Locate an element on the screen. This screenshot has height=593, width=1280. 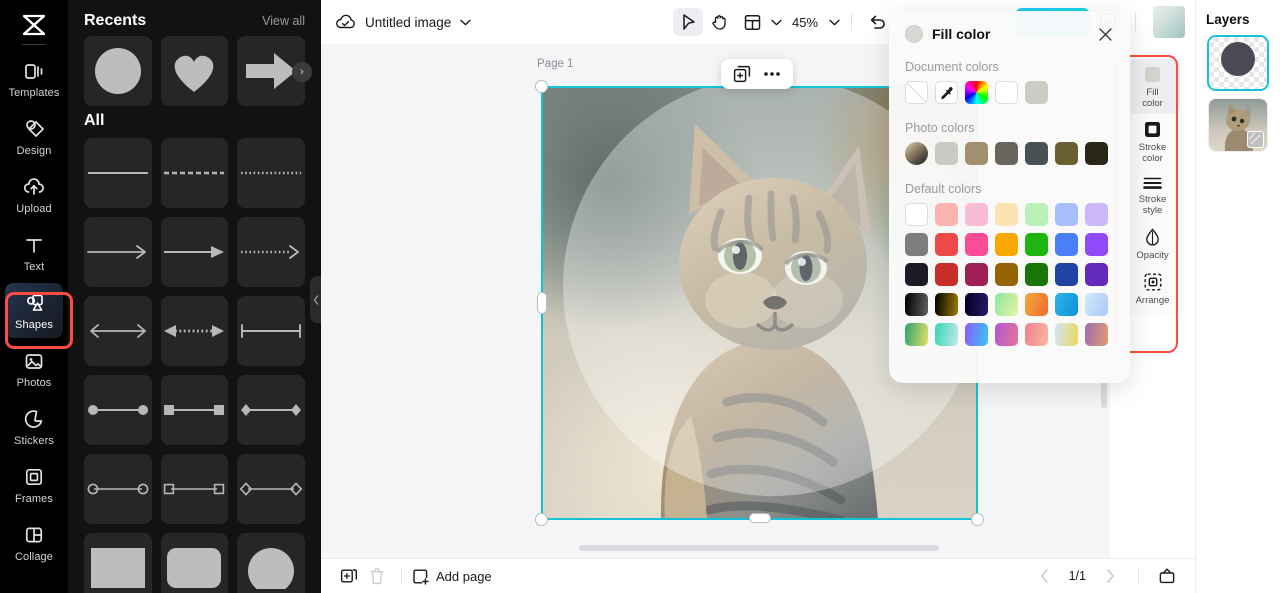
property-stroke-style: Stroke style is located at coordinates (1153, 195).